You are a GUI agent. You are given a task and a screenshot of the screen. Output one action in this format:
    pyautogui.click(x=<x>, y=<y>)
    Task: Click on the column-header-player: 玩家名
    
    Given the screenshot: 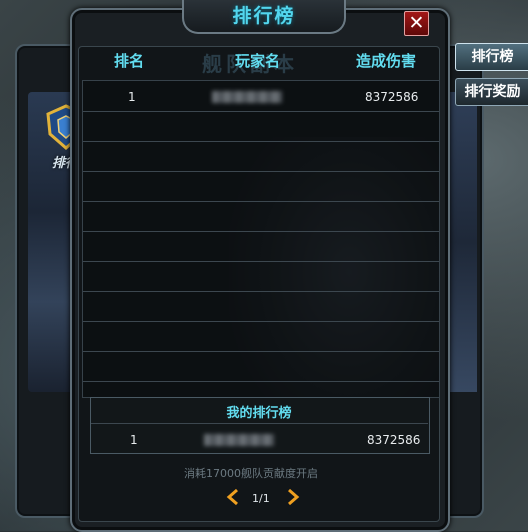 What is the action you would take?
    pyautogui.click(x=258, y=61)
    